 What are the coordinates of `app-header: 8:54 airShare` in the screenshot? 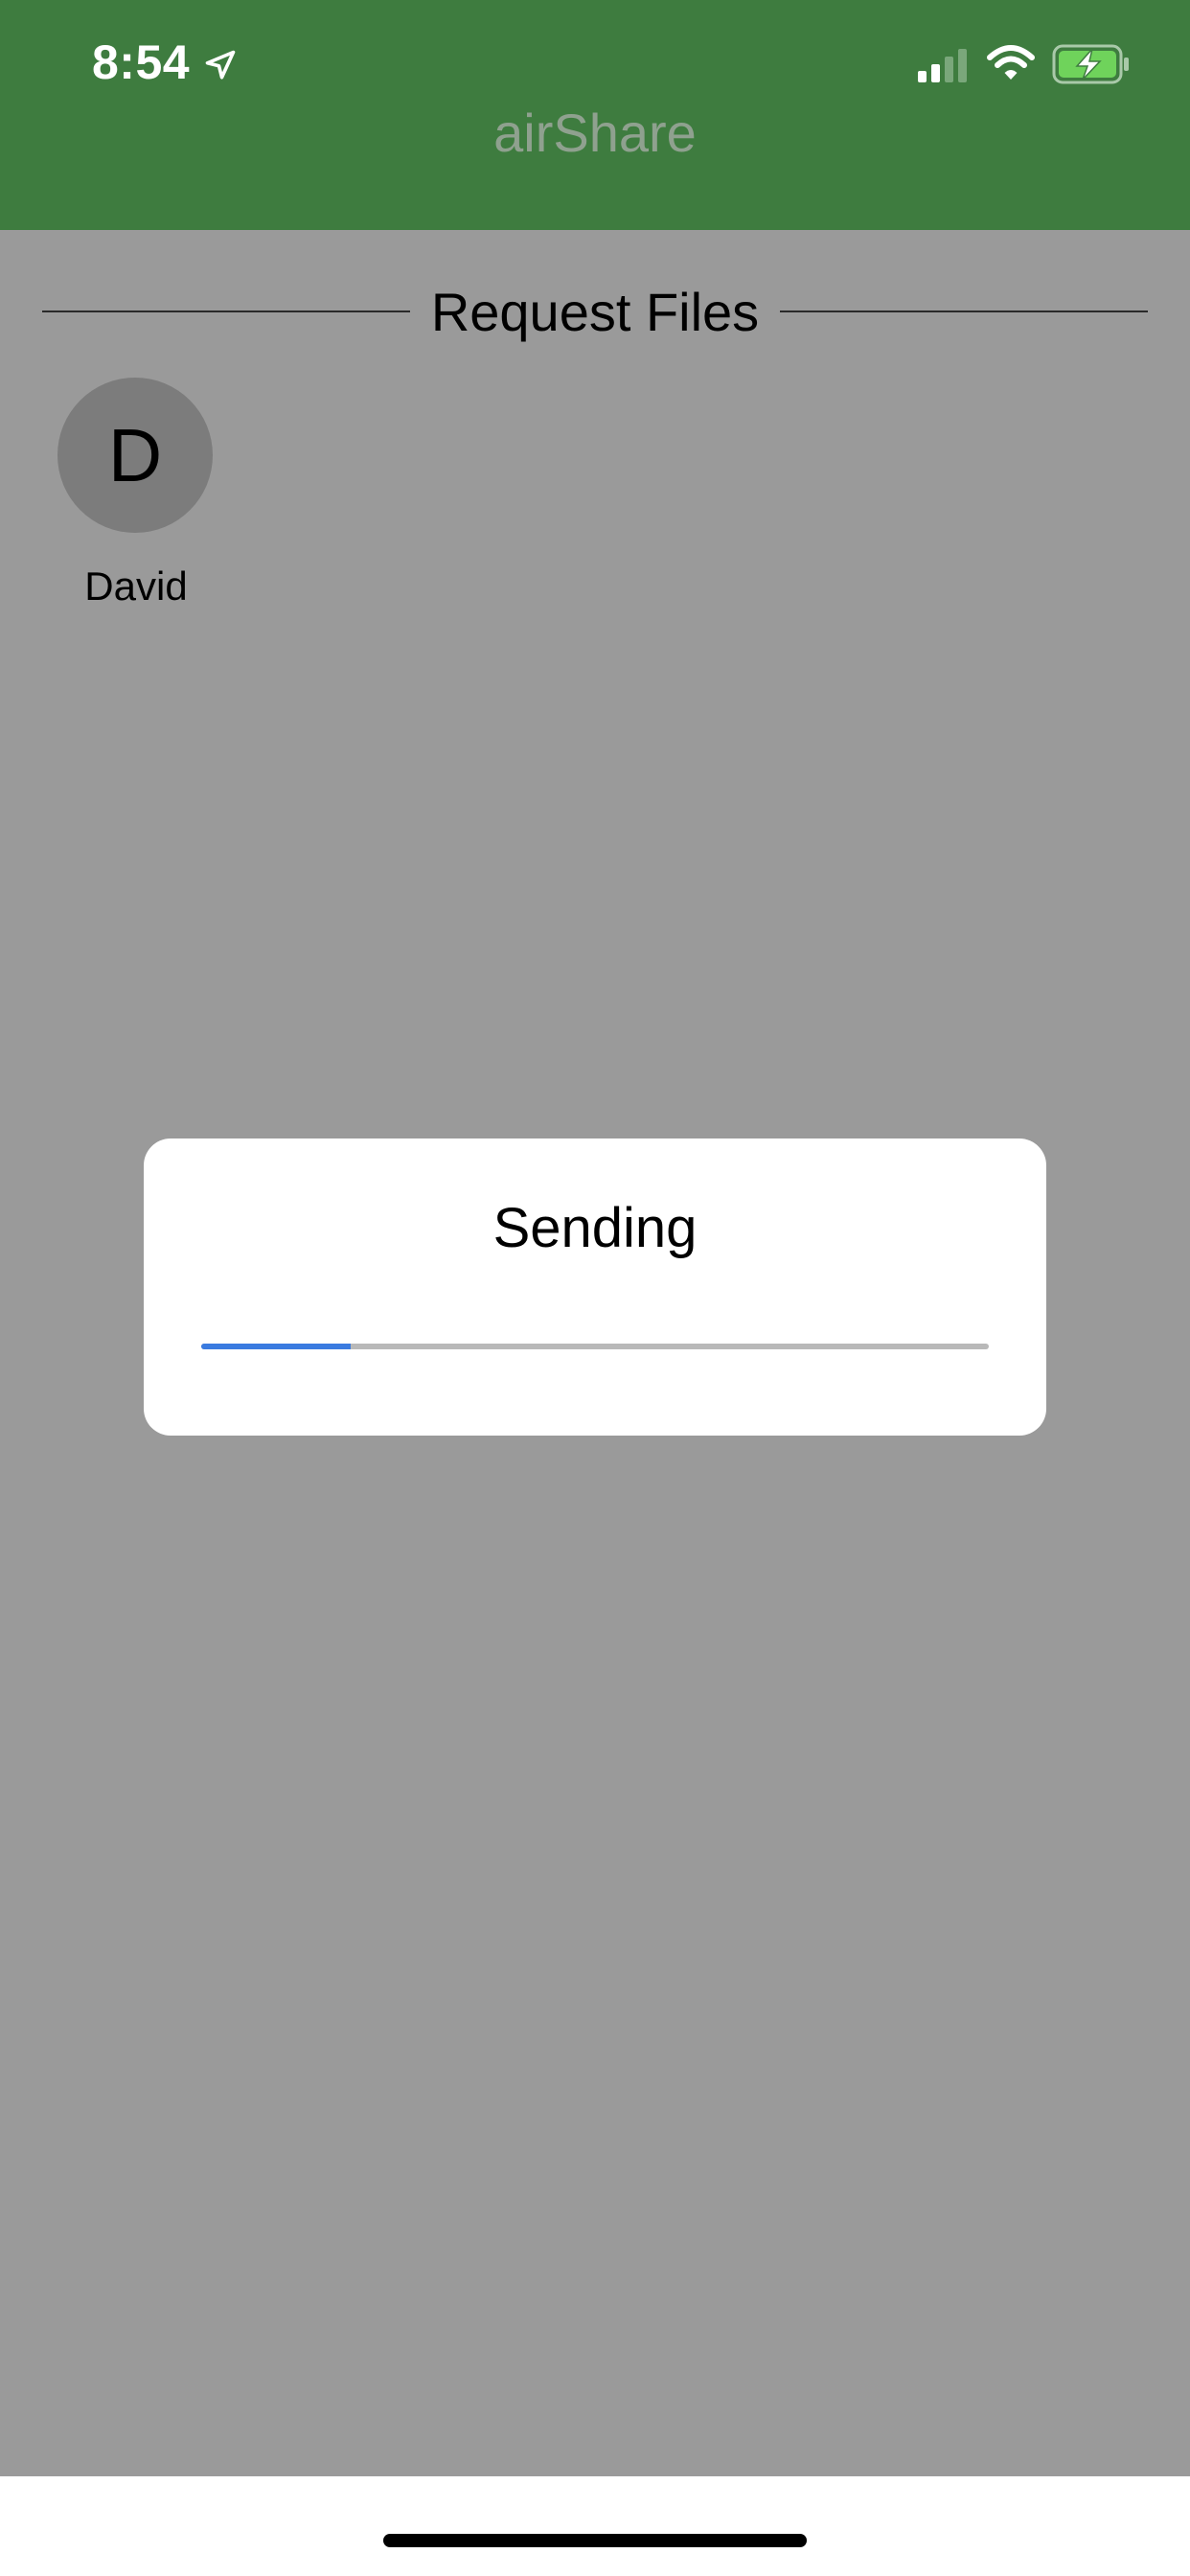 It's located at (595, 115).